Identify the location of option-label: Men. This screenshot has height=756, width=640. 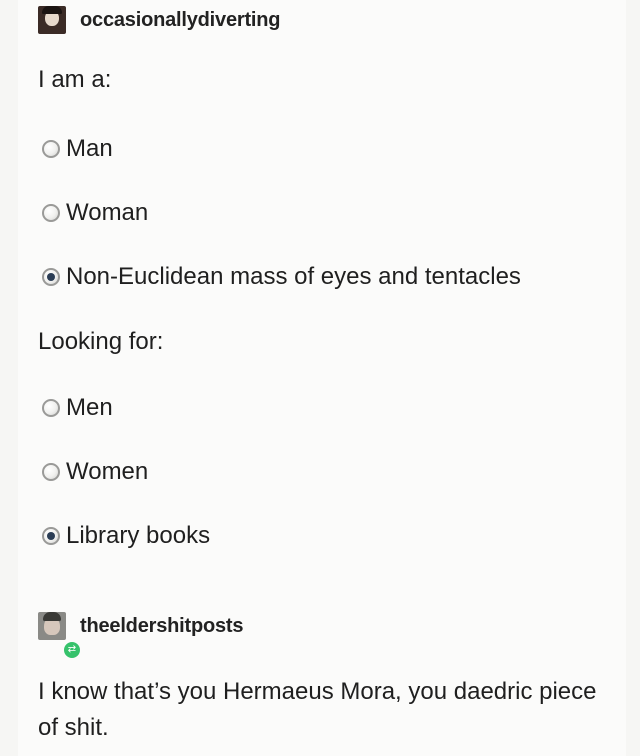
(89, 407).